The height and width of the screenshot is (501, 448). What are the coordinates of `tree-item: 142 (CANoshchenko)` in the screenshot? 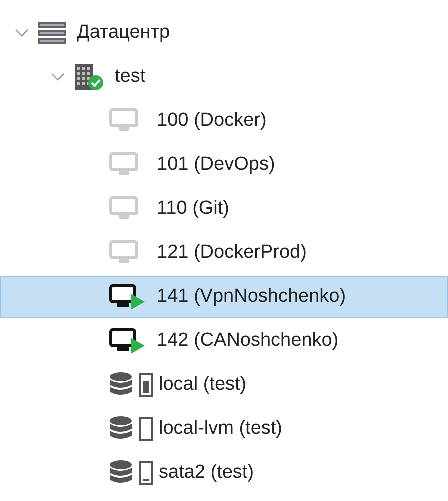 It's located at (224, 341).